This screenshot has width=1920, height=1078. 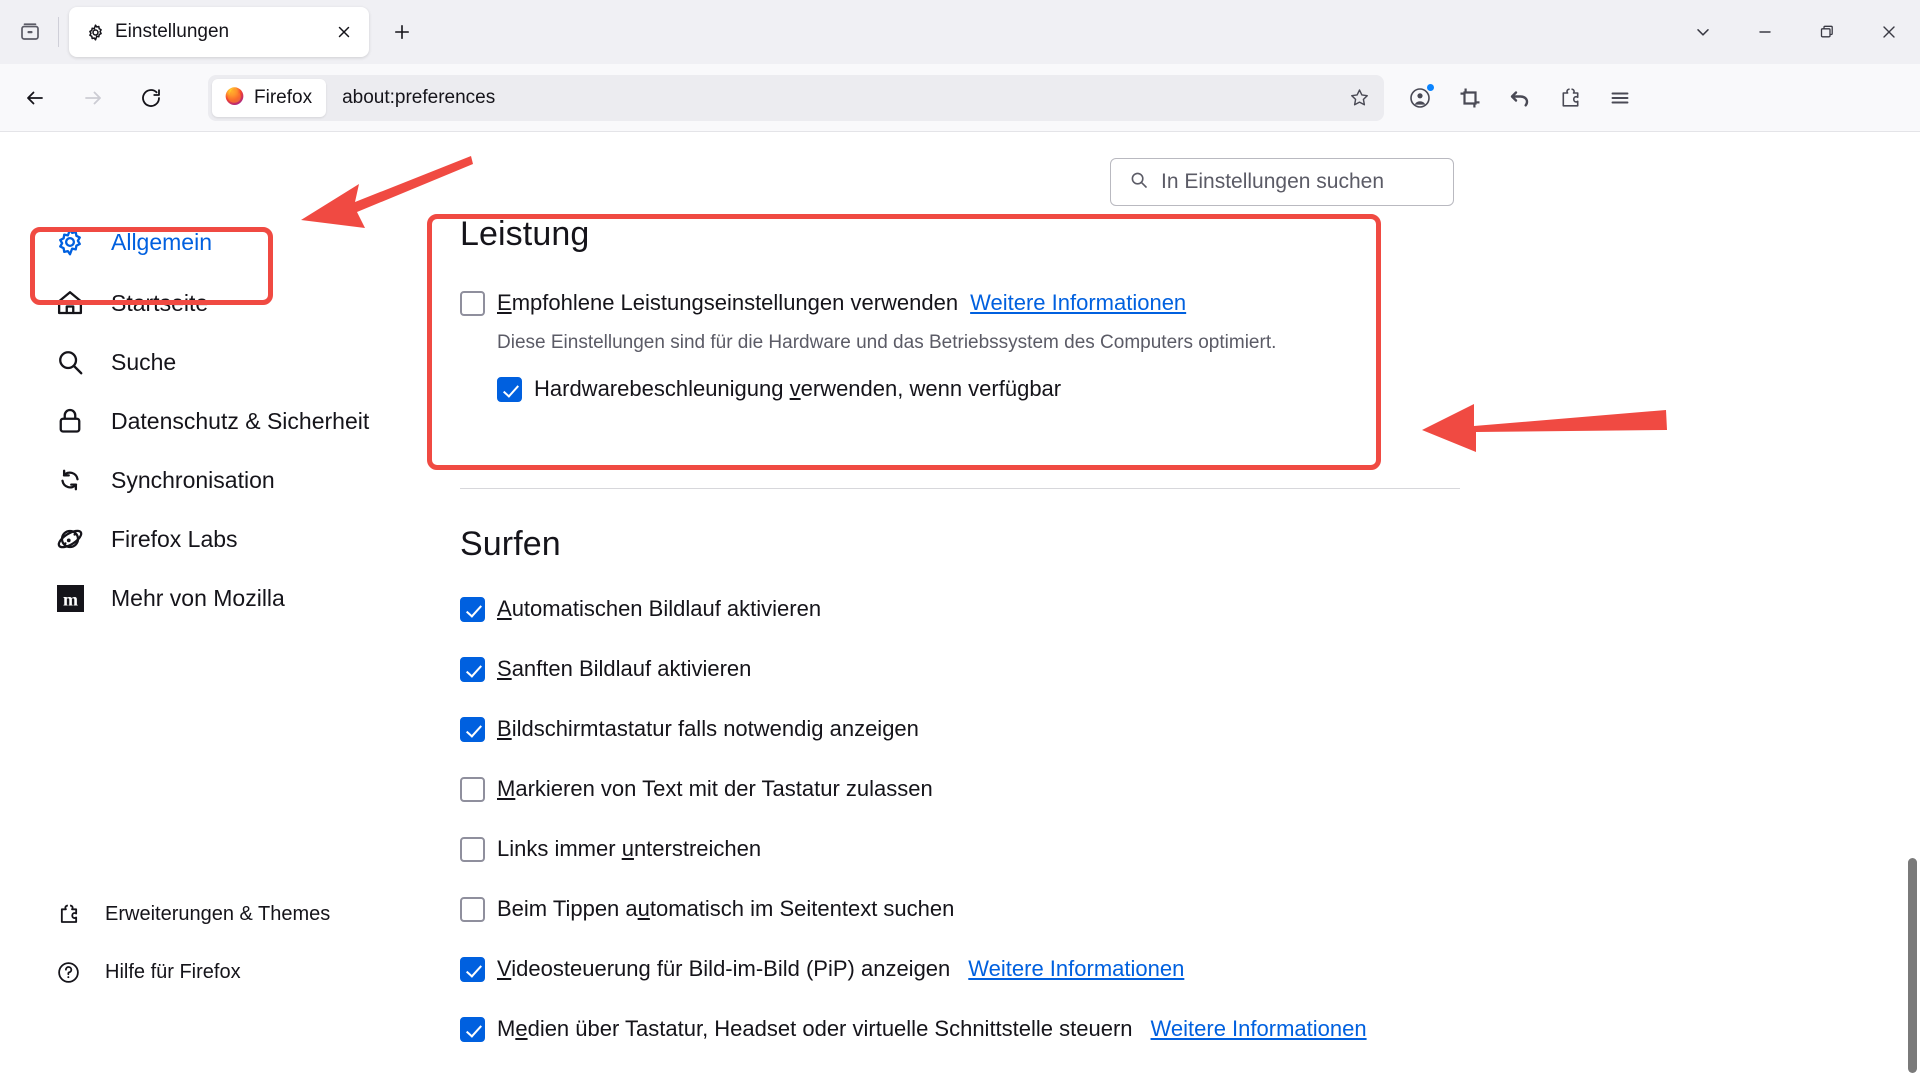 What do you see at coordinates (172, 31) in the screenshot?
I see `tab-title: Einstellungen` at bounding box center [172, 31].